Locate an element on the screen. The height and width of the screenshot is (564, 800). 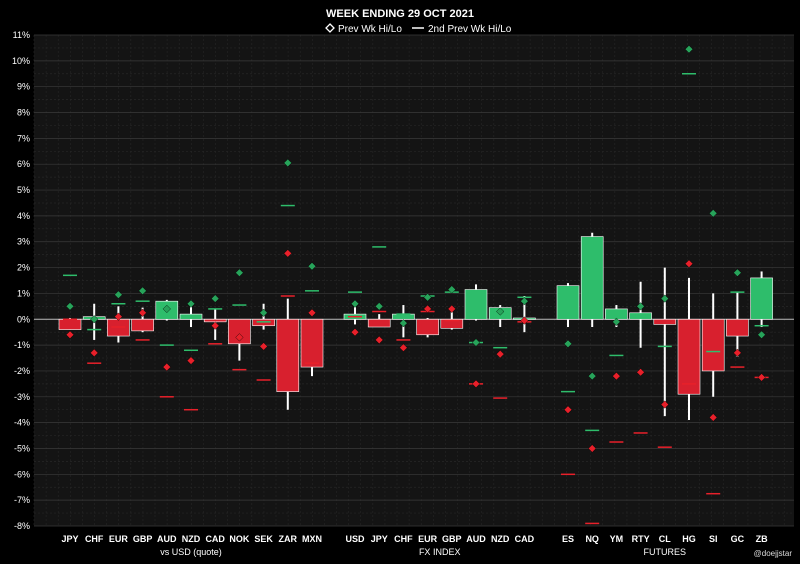
credit-text: @doejjstar is located at coordinates (773, 553).